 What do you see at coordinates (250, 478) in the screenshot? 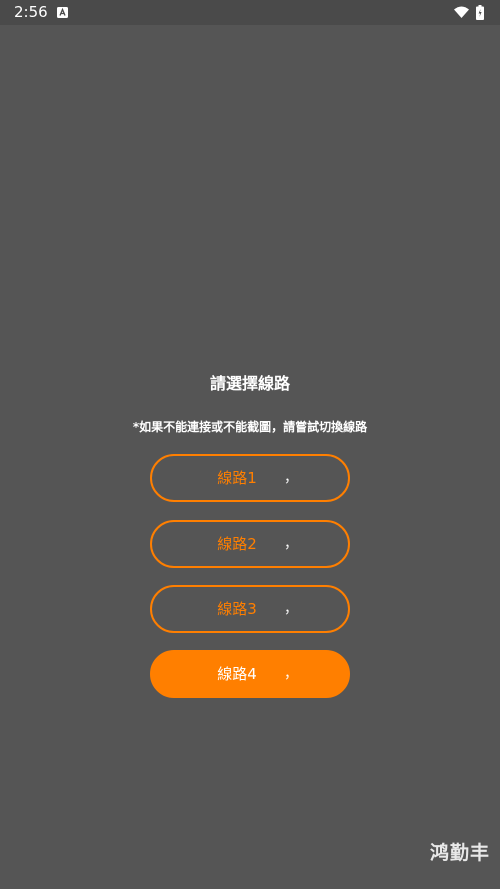
I see `route-1-button: 線路1 ，` at bounding box center [250, 478].